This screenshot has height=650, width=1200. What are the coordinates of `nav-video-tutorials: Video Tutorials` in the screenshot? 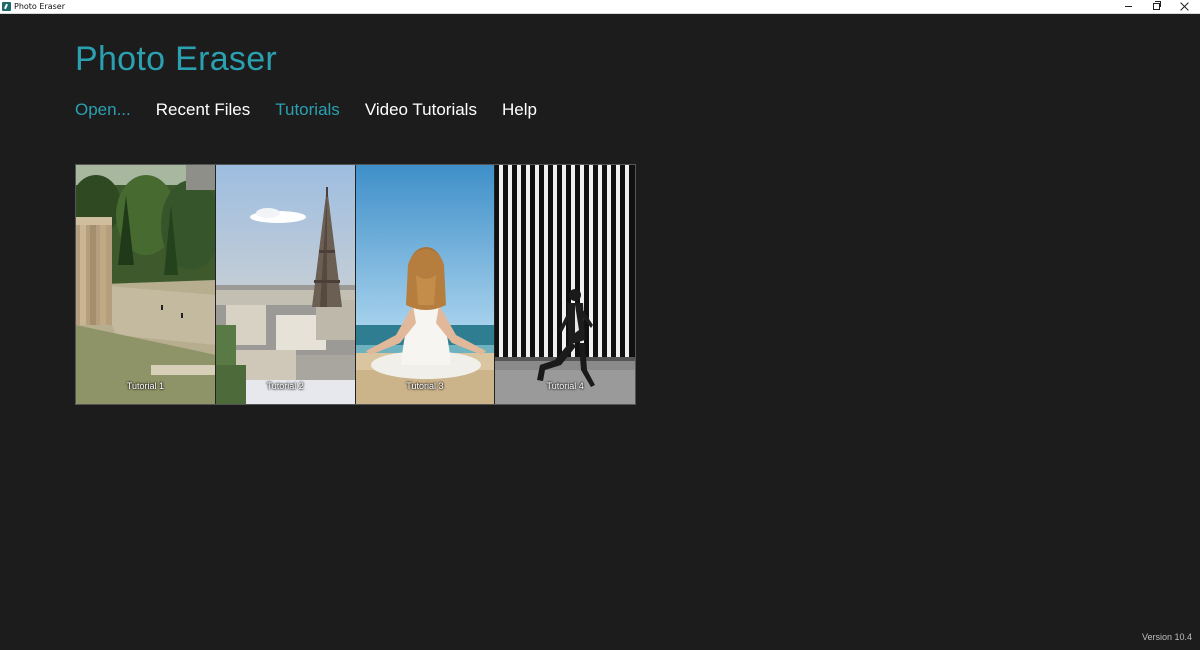 It's located at (421, 110).